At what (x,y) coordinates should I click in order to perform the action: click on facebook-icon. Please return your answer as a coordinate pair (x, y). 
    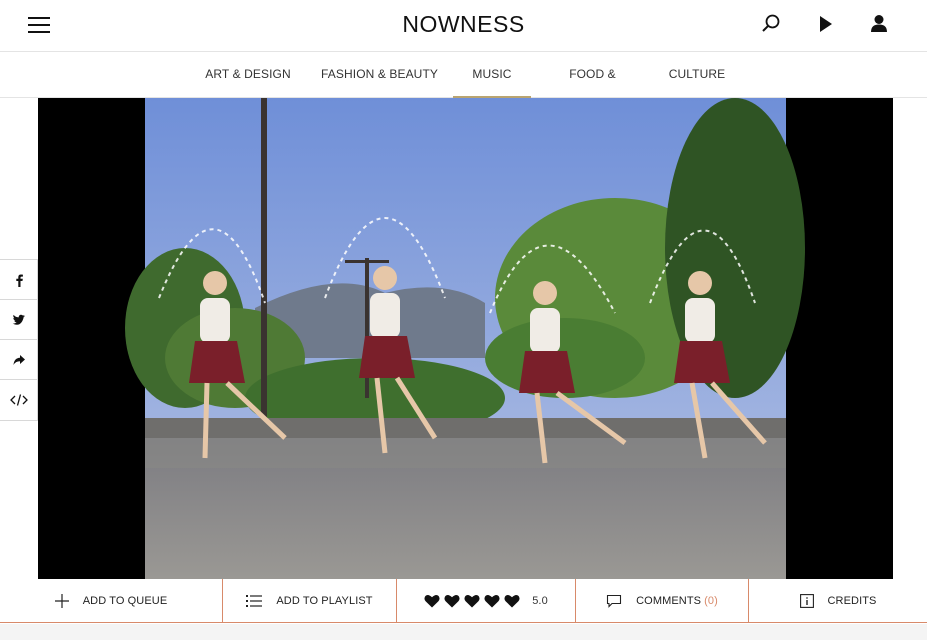
    Looking at the image, I should click on (18, 280).